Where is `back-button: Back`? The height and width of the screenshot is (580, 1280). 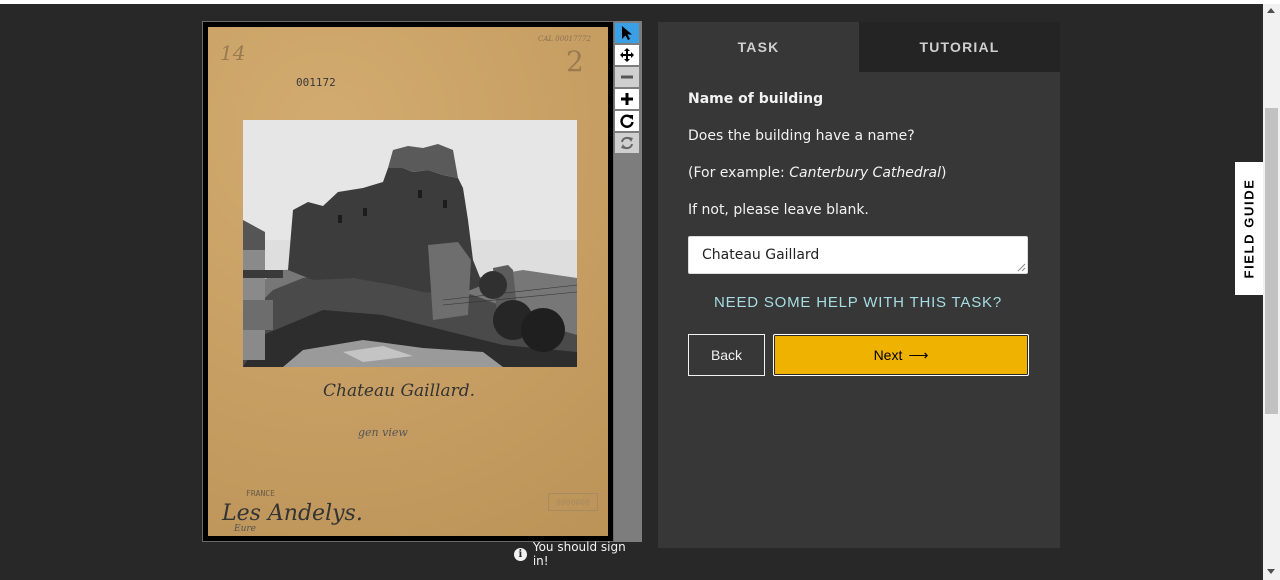 back-button: Back is located at coordinates (726, 355).